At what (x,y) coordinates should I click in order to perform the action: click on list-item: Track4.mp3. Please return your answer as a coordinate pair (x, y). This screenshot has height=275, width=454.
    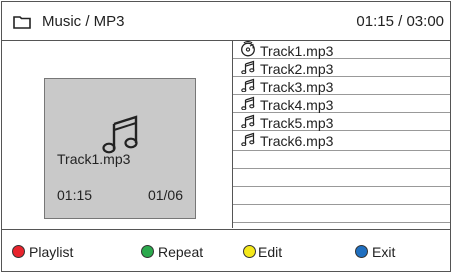
    Looking at the image, I should click on (341, 104).